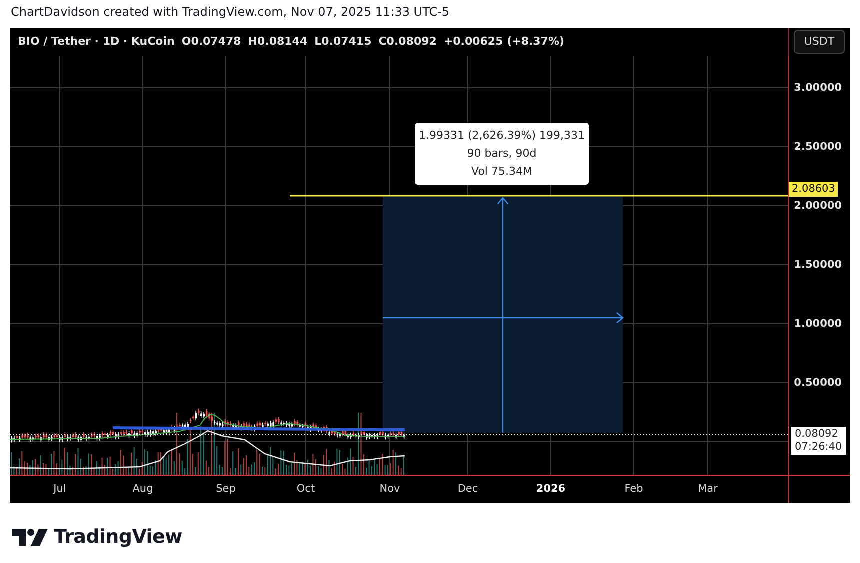 The width and height of the screenshot is (860, 563). Describe the element at coordinates (819, 42) in the screenshot. I see `currency-button: USDT` at that location.